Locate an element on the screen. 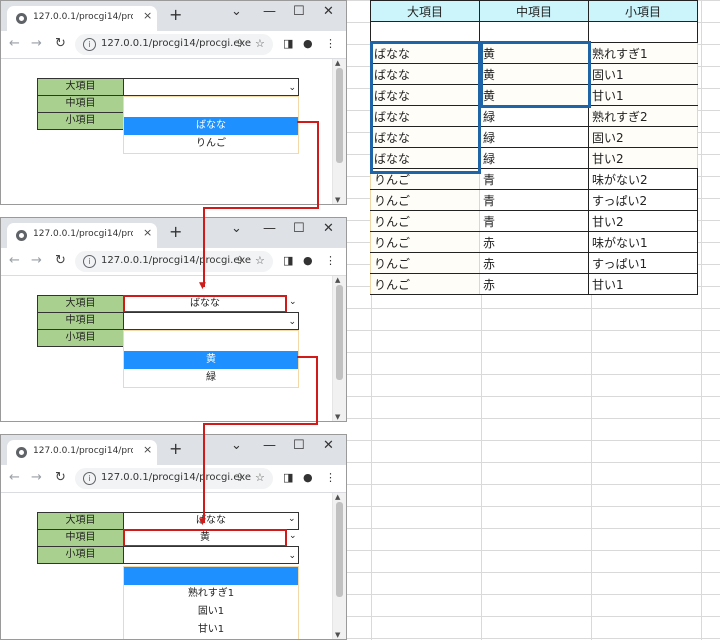 This screenshot has width=720, height=640. header-cell: 大項目 is located at coordinates (425, 11).